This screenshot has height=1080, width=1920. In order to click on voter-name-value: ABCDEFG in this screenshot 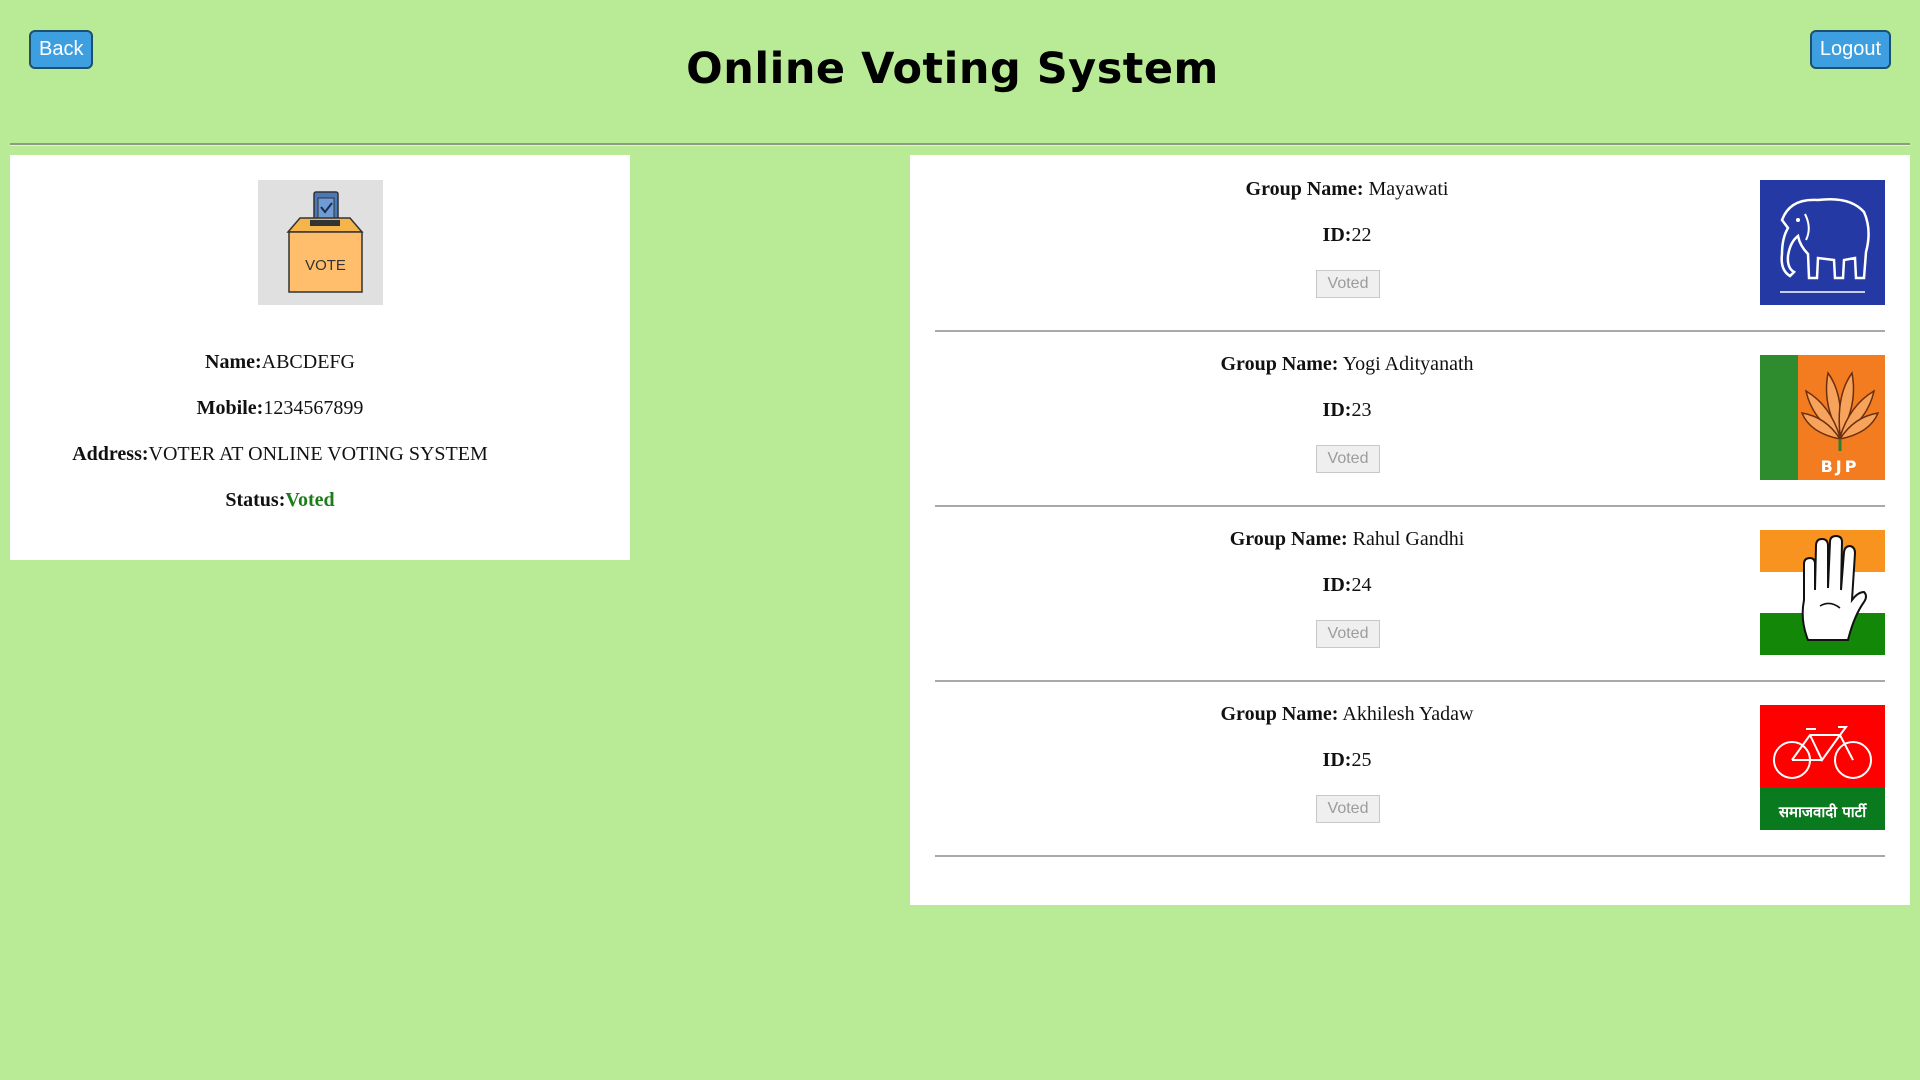, I will do `click(308, 362)`.